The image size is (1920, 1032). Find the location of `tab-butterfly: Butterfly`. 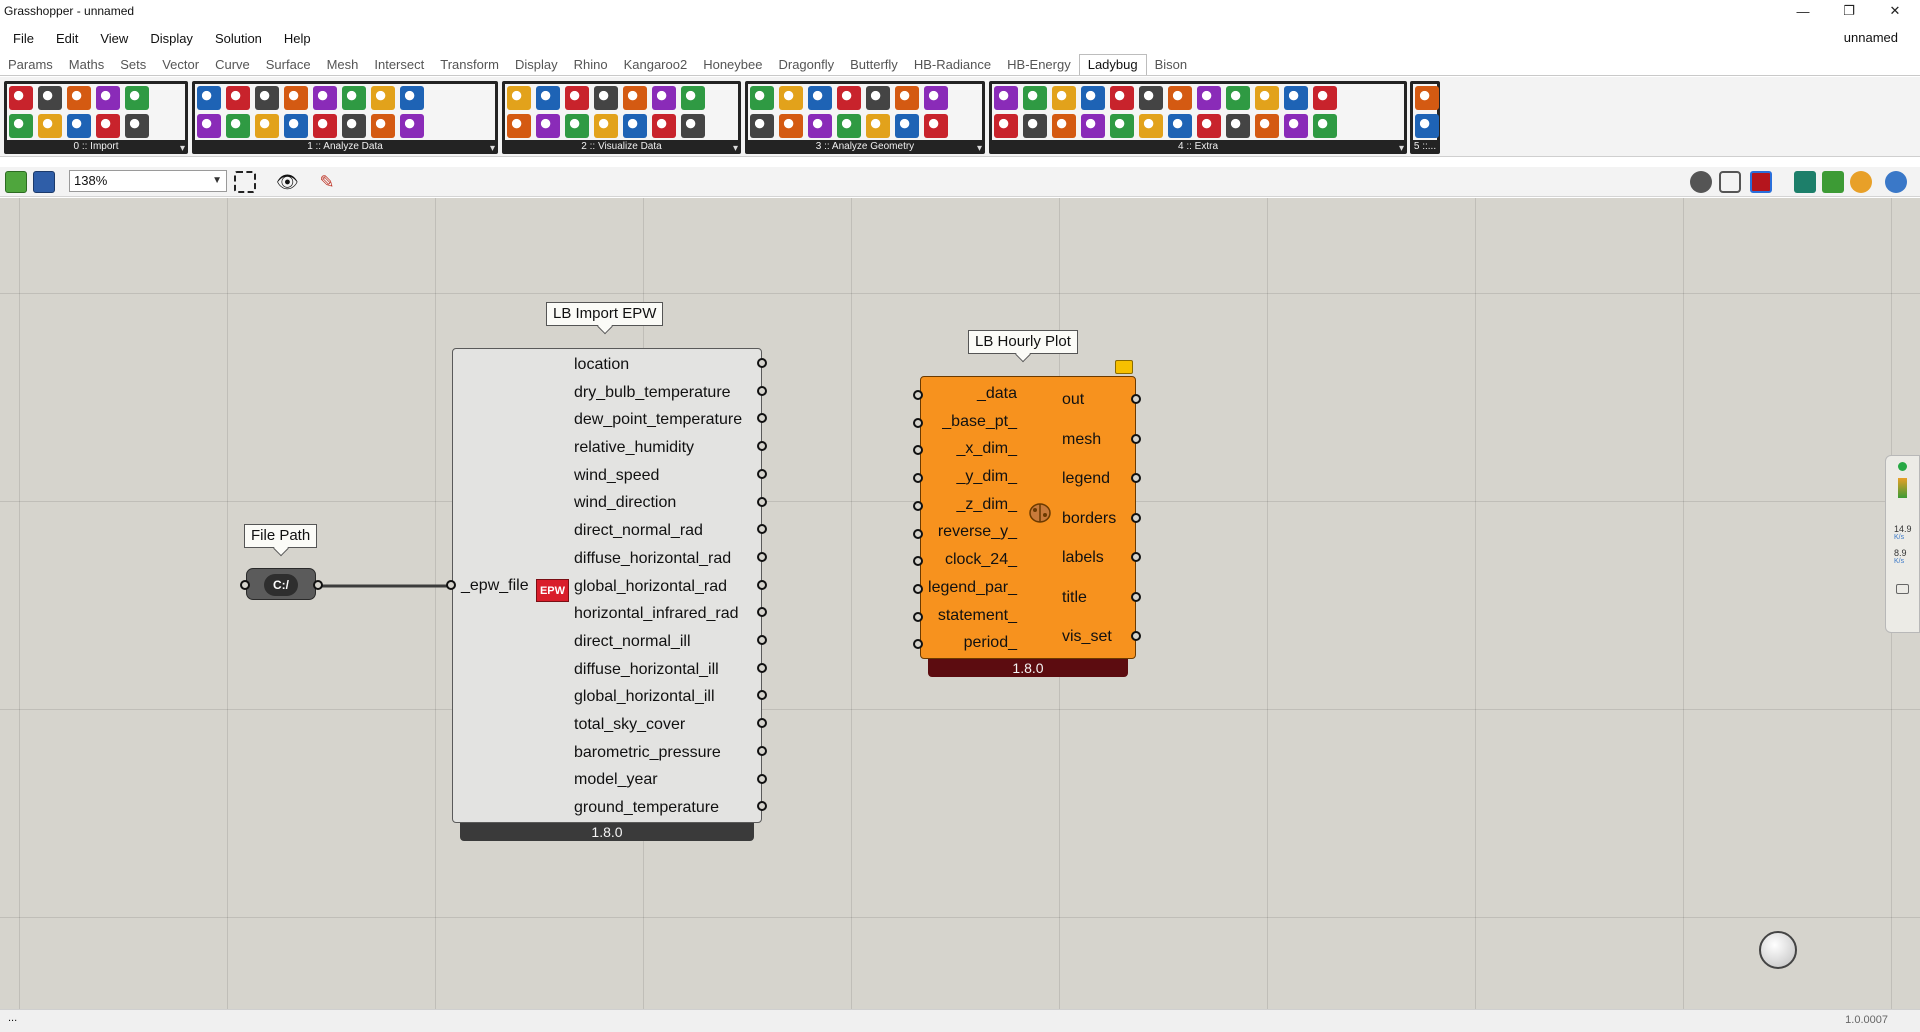

tab-butterfly: Butterfly is located at coordinates (874, 64).